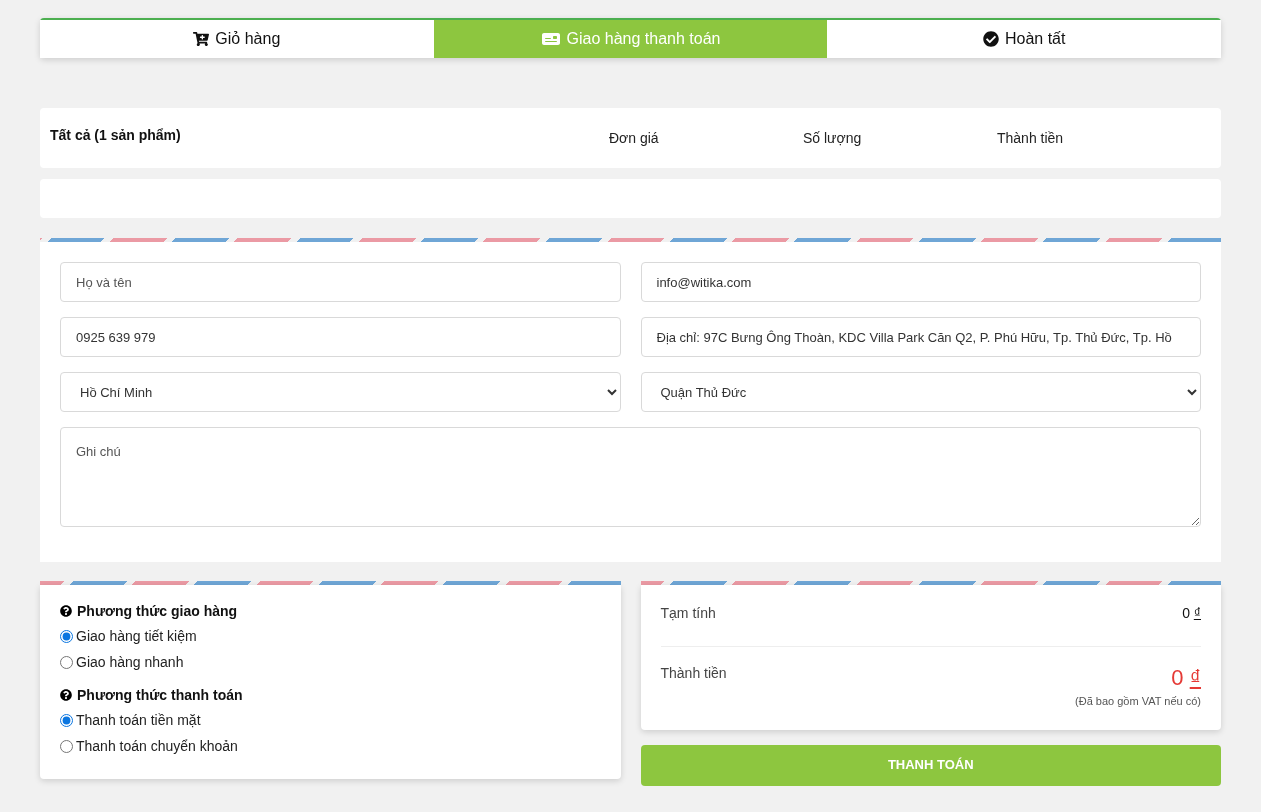 The height and width of the screenshot is (812, 1261). What do you see at coordinates (688, 613) in the screenshot?
I see `subtotal-label: Tạm tính` at bounding box center [688, 613].